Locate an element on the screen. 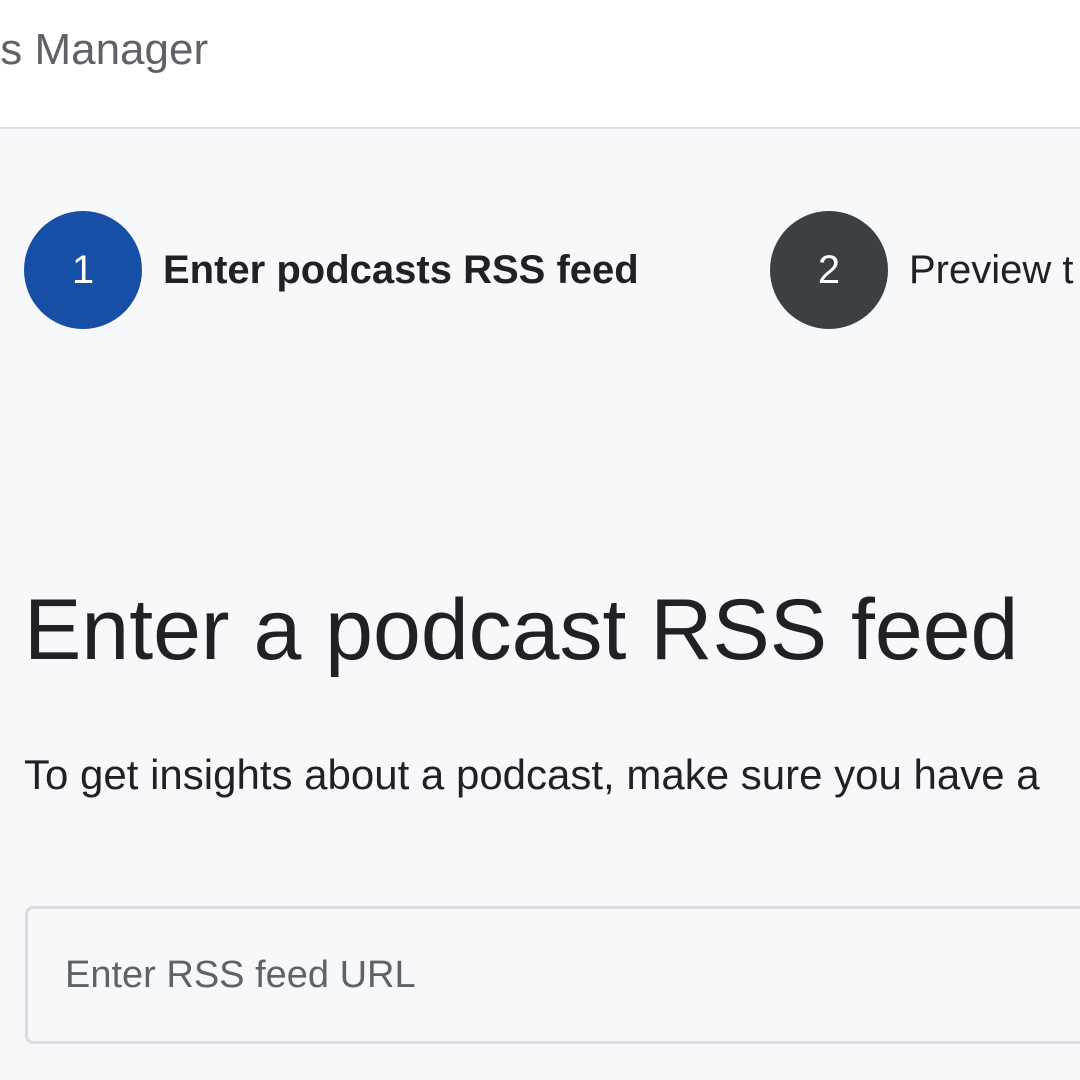 This screenshot has width=1080, height=1080. rss-feed-url-input is located at coordinates (552, 975).